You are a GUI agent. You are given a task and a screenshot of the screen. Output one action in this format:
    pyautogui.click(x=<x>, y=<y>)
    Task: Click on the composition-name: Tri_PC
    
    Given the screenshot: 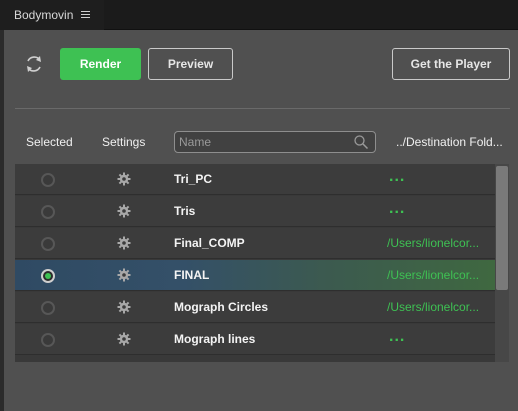 What is the action you would take?
    pyautogui.click(x=193, y=179)
    